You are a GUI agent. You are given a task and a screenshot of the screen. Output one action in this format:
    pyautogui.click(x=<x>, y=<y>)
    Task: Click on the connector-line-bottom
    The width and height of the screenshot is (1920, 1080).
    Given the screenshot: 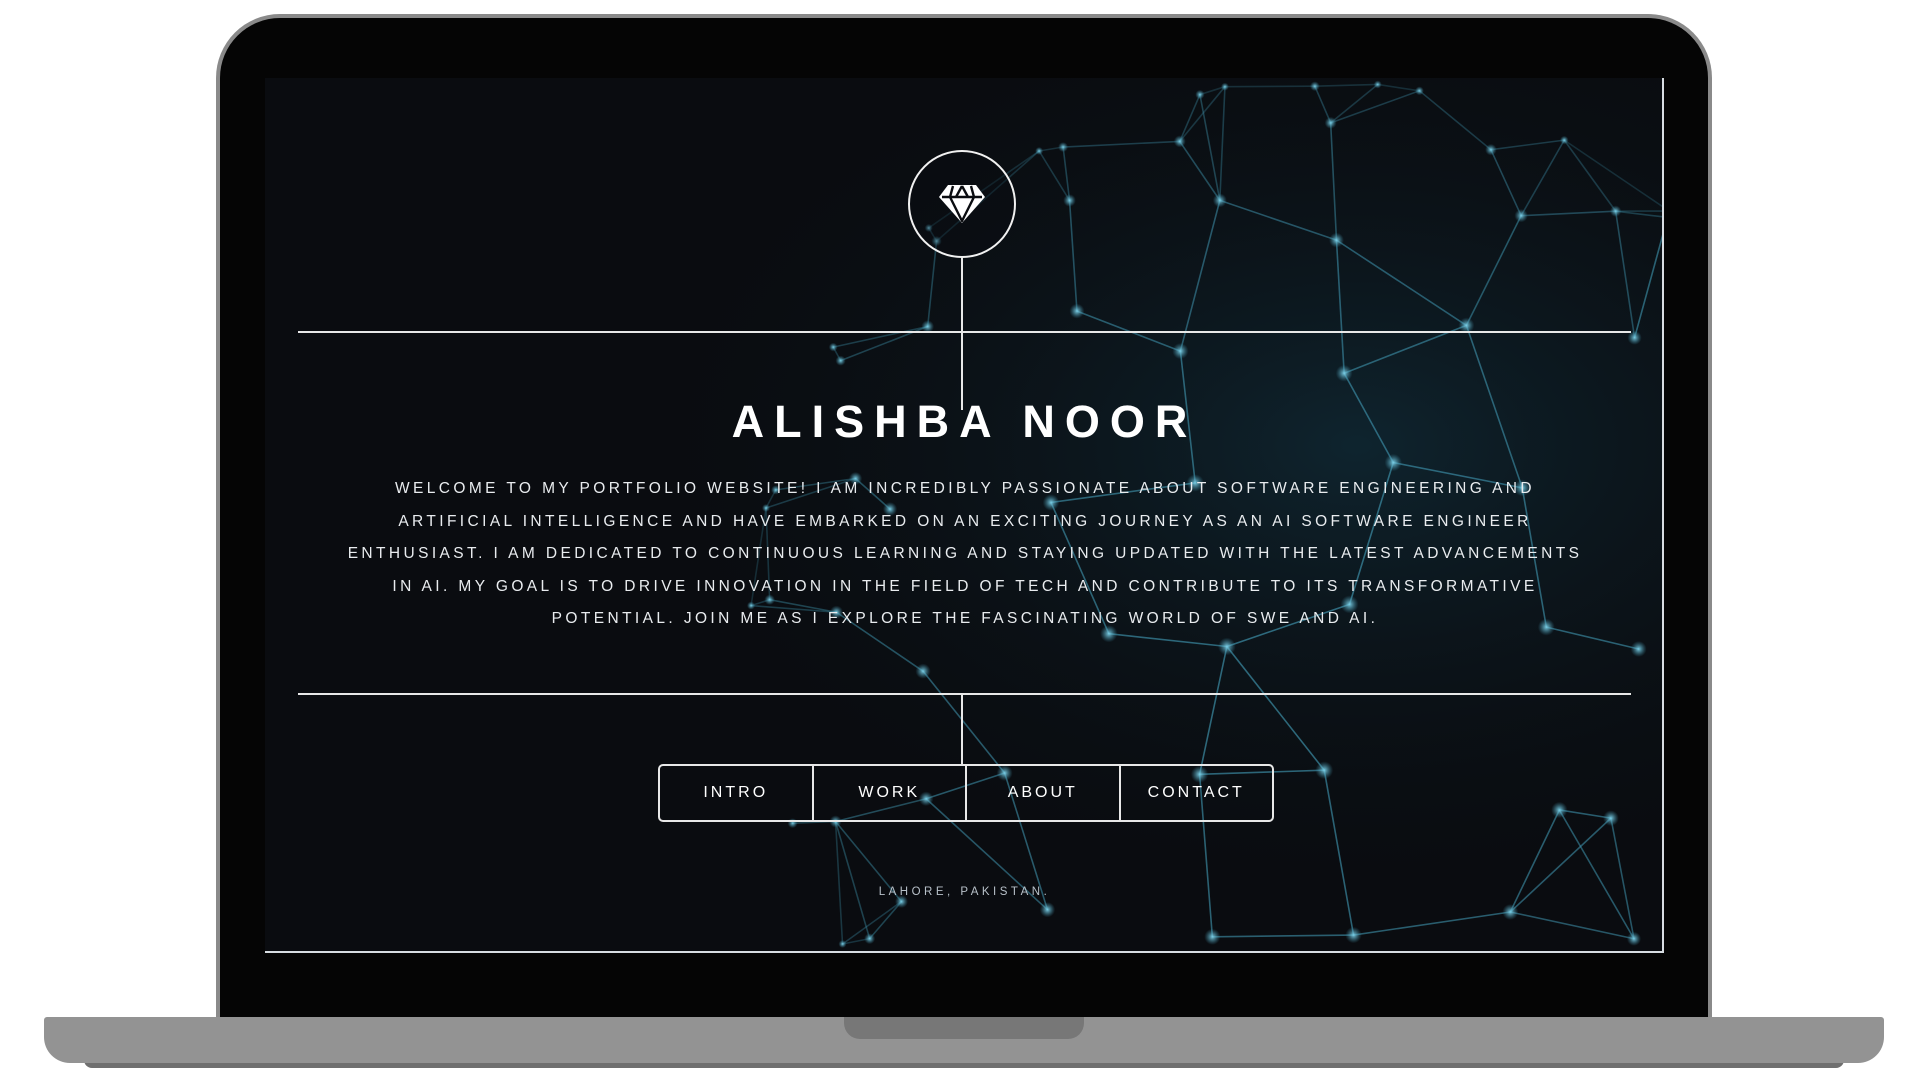 What is the action you would take?
    pyautogui.click(x=962, y=729)
    